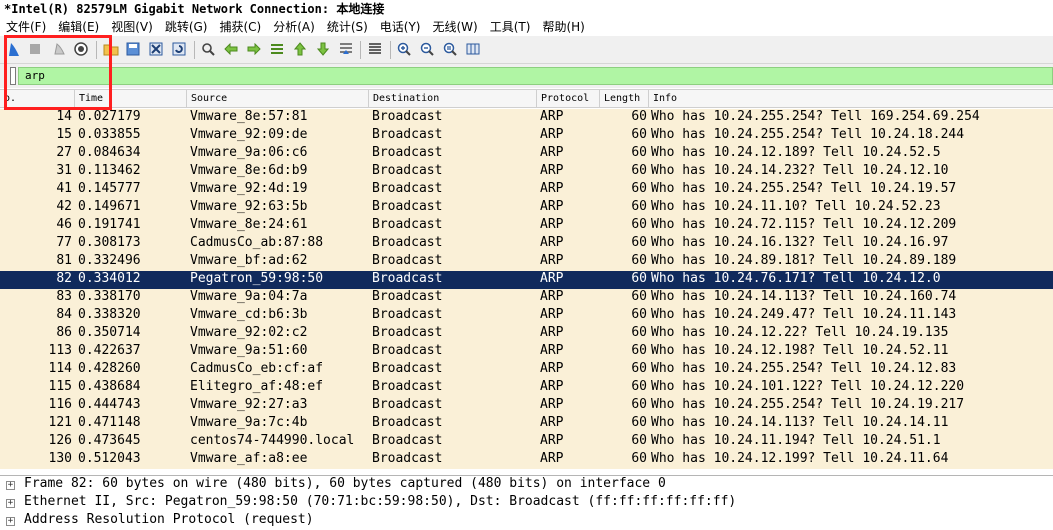 Image resolution: width=1053 pixels, height=530 pixels. What do you see at coordinates (240, 27) in the screenshot?
I see `menu-capture: 捕获(C)` at bounding box center [240, 27].